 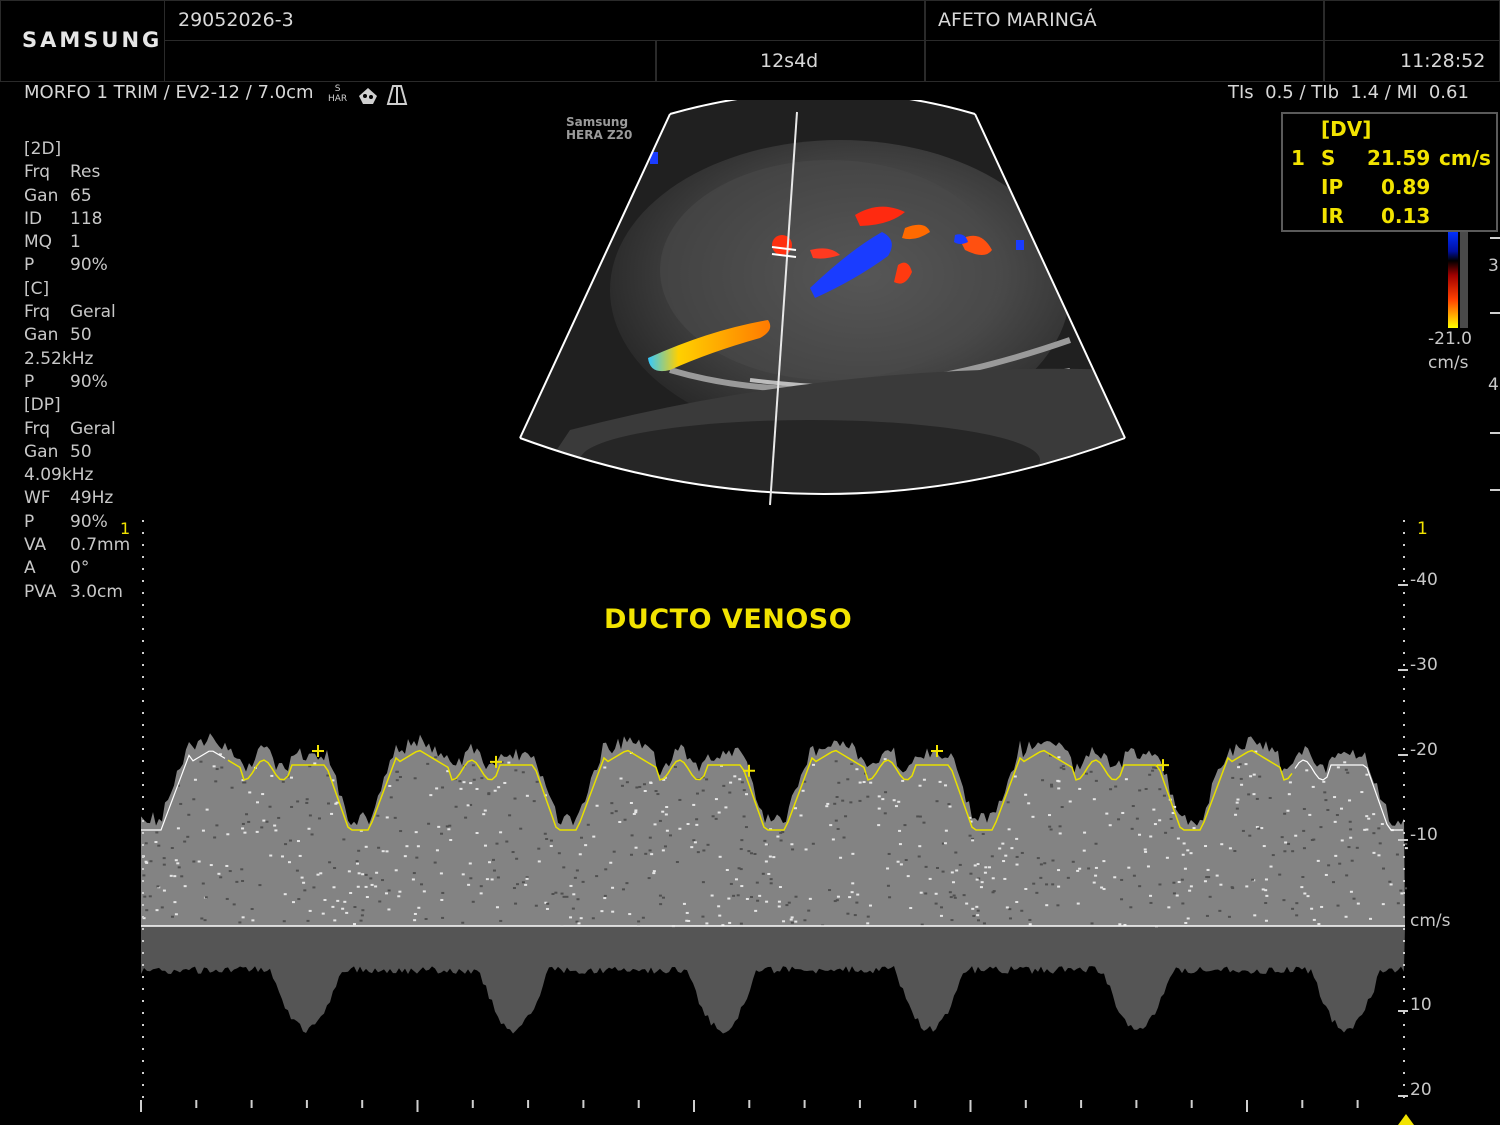 What do you see at coordinates (47, 242) in the screenshot?
I see `param-key: MQ` at bounding box center [47, 242].